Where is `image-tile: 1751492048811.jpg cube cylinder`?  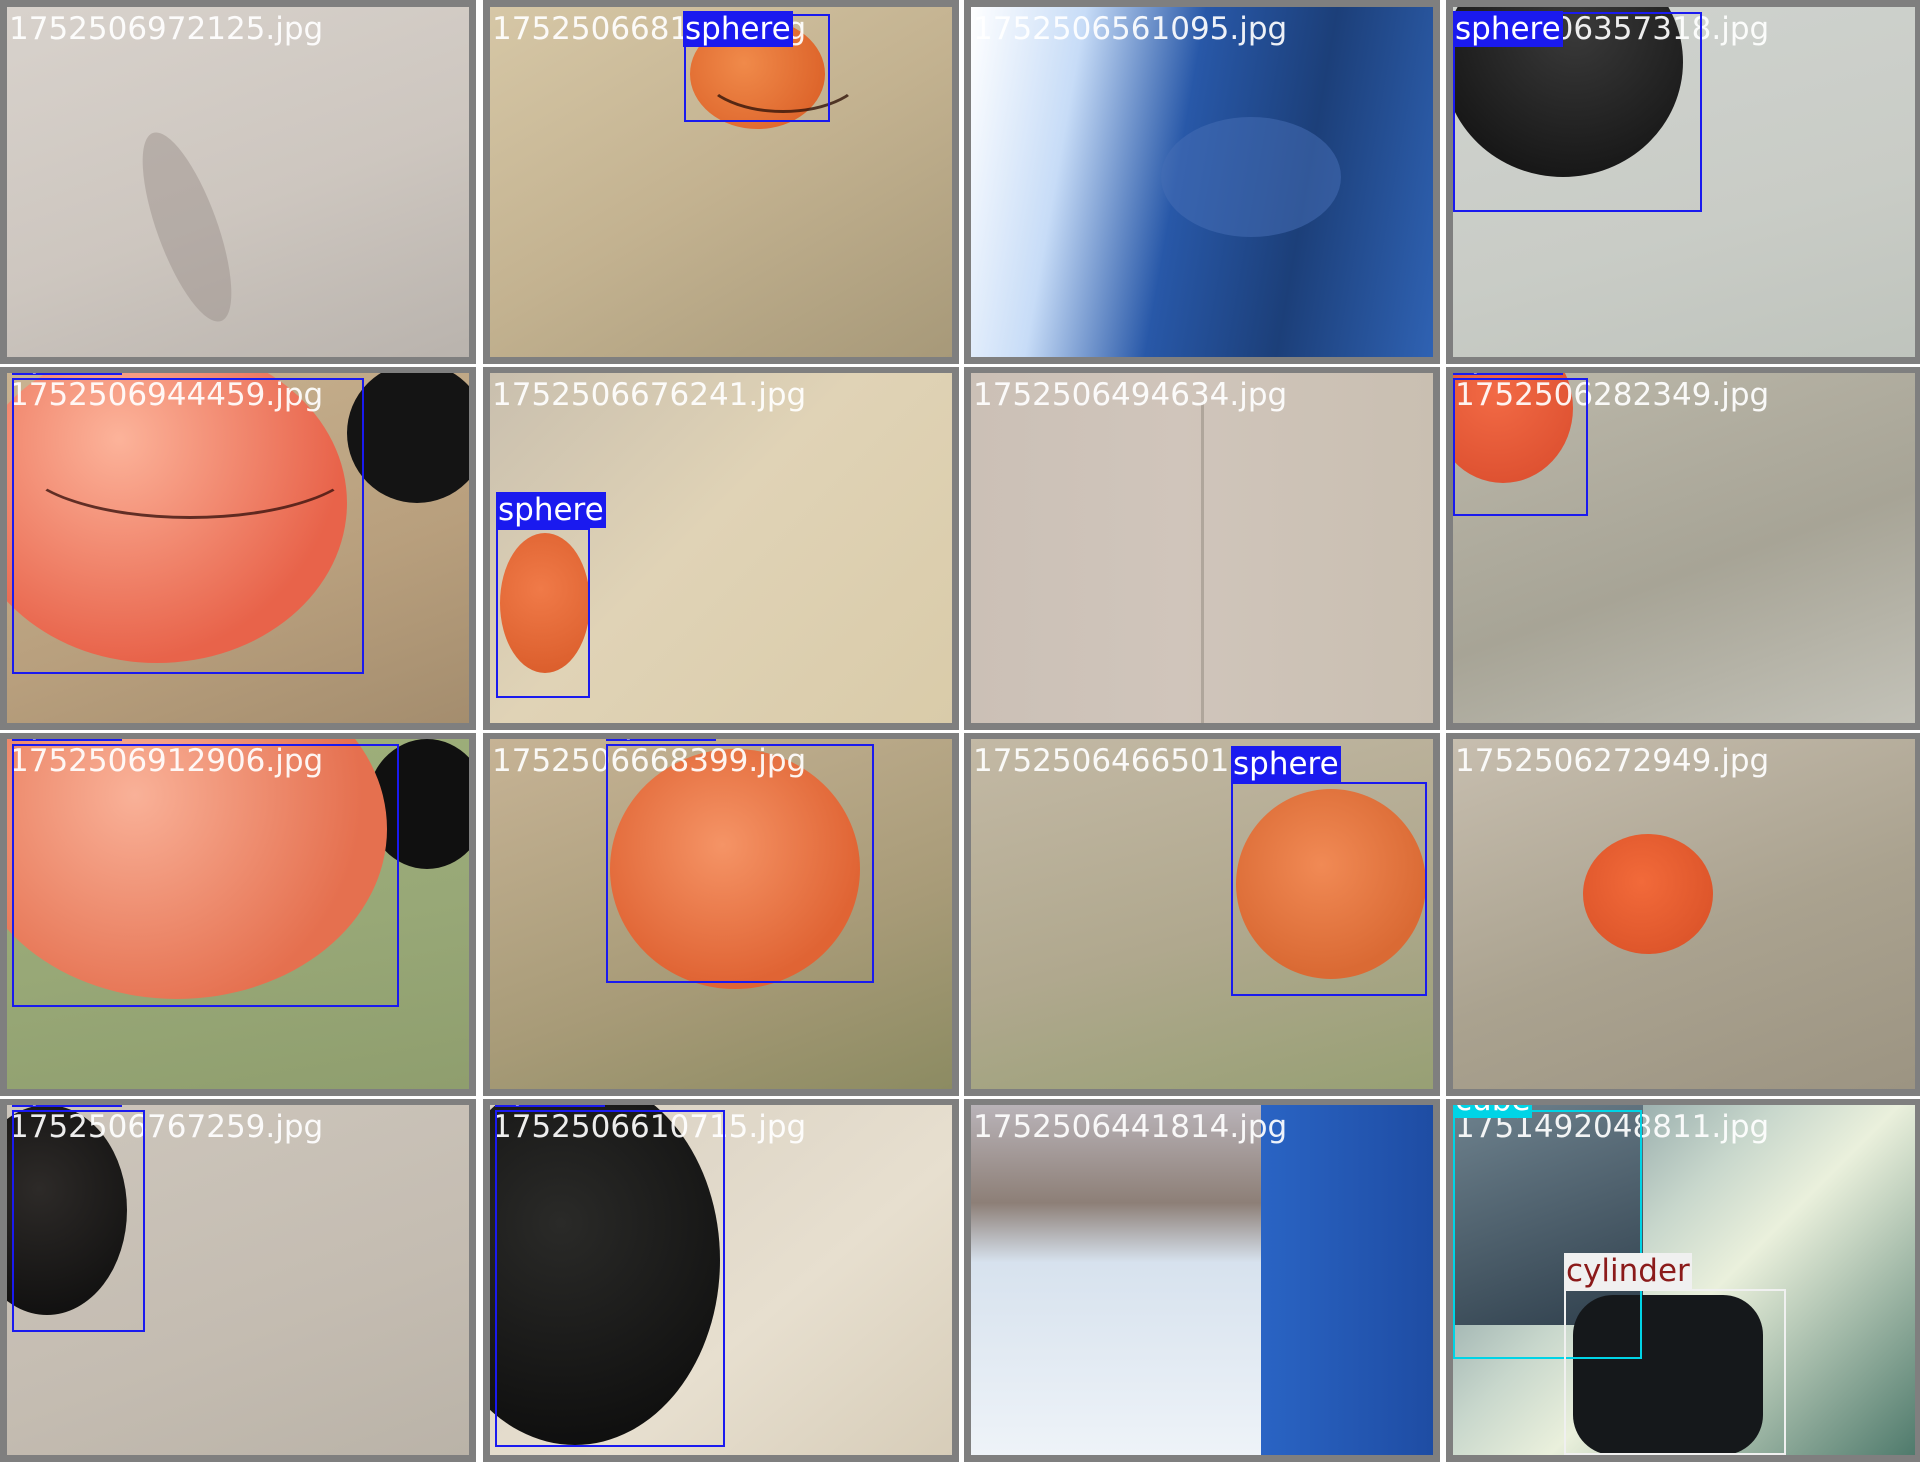
image-tile: 1751492048811.jpg cube cylinder is located at coordinates (1683, 1280).